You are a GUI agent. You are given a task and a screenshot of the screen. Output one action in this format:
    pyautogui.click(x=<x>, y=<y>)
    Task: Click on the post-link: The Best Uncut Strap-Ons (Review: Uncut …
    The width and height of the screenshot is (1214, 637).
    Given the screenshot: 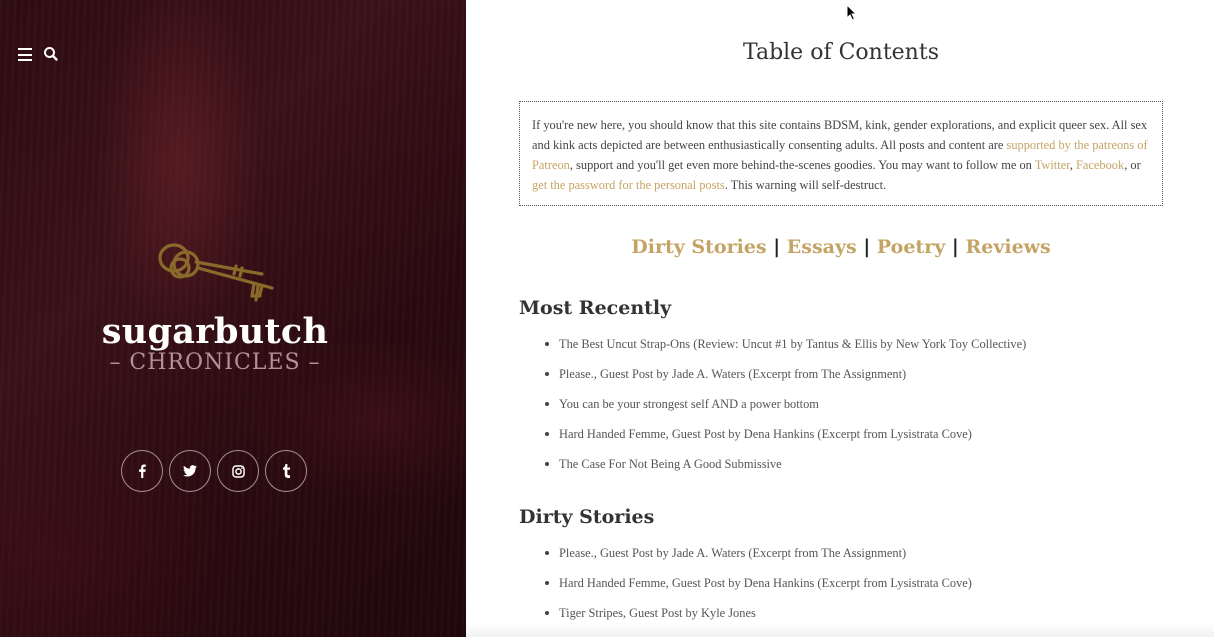 What is the action you would take?
    pyautogui.click(x=792, y=344)
    